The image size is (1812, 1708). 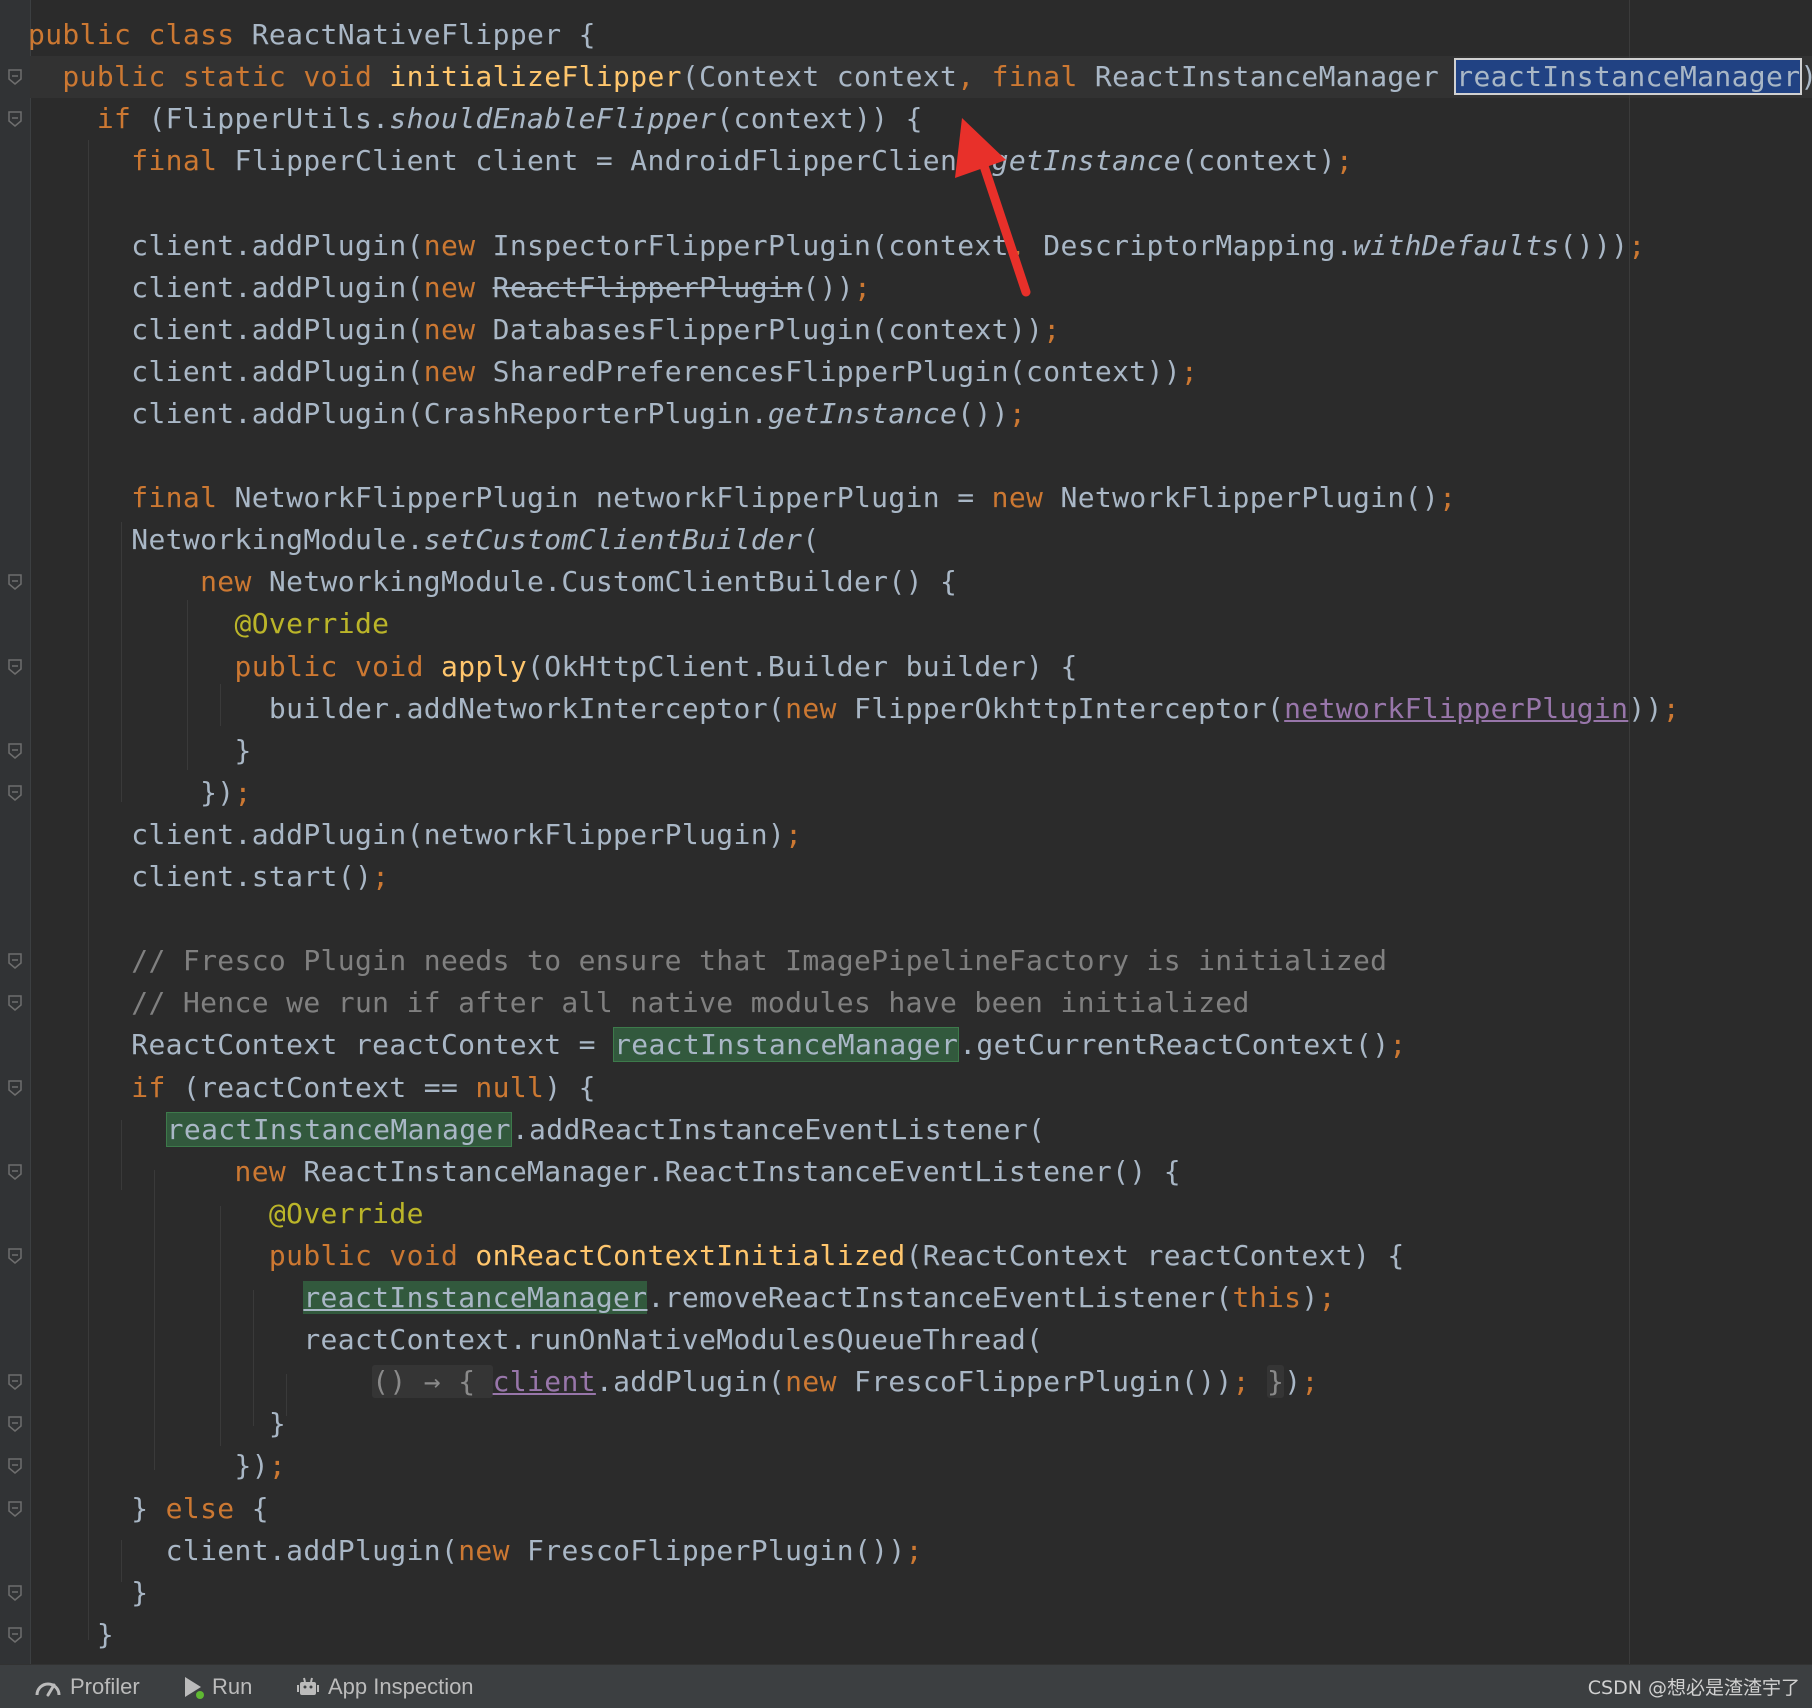 I want to click on code-line: client.addPlugin(networkFlipperPlugin);, so click(x=415, y=835).